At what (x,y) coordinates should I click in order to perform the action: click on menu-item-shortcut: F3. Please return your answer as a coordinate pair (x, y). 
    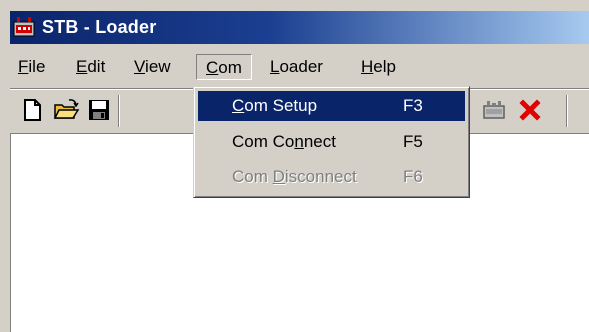
    Looking at the image, I should click on (413, 105).